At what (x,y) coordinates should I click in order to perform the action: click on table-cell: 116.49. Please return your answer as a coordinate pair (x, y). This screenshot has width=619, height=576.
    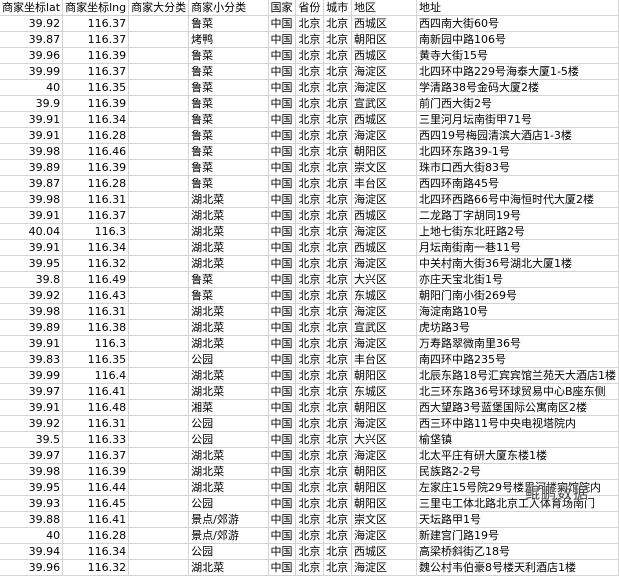
    Looking at the image, I should click on (96, 279).